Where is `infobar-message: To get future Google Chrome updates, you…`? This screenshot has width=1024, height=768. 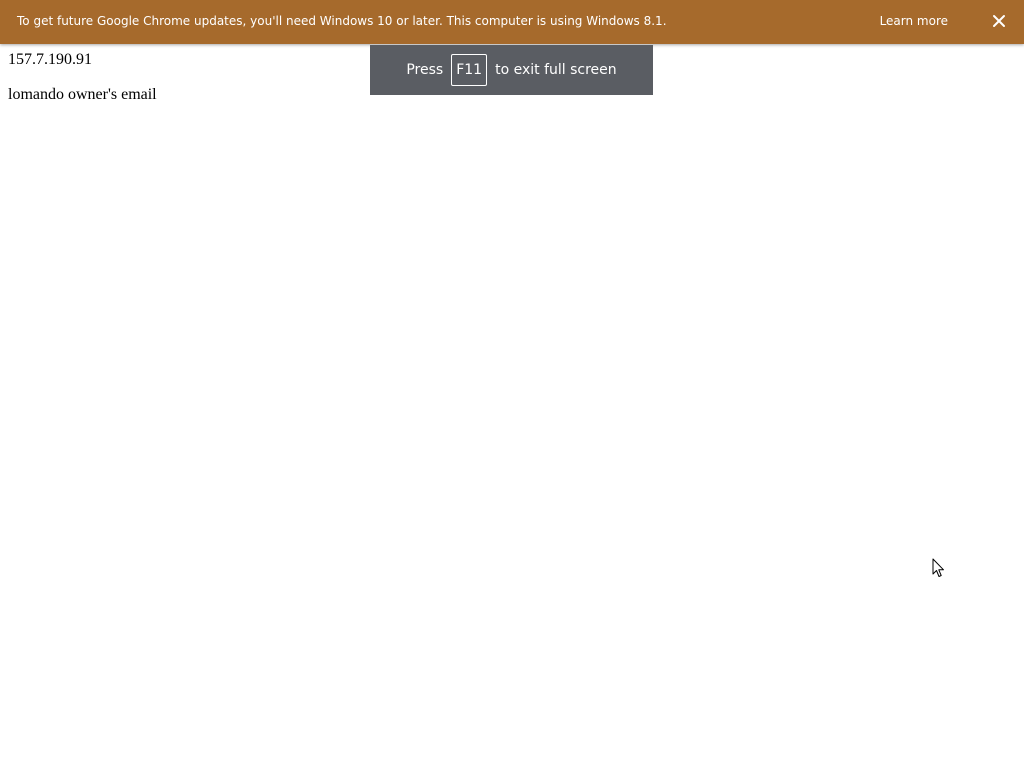
infobar-message: To get future Google Chrome updates, you… is located at coordinates (342, 21).